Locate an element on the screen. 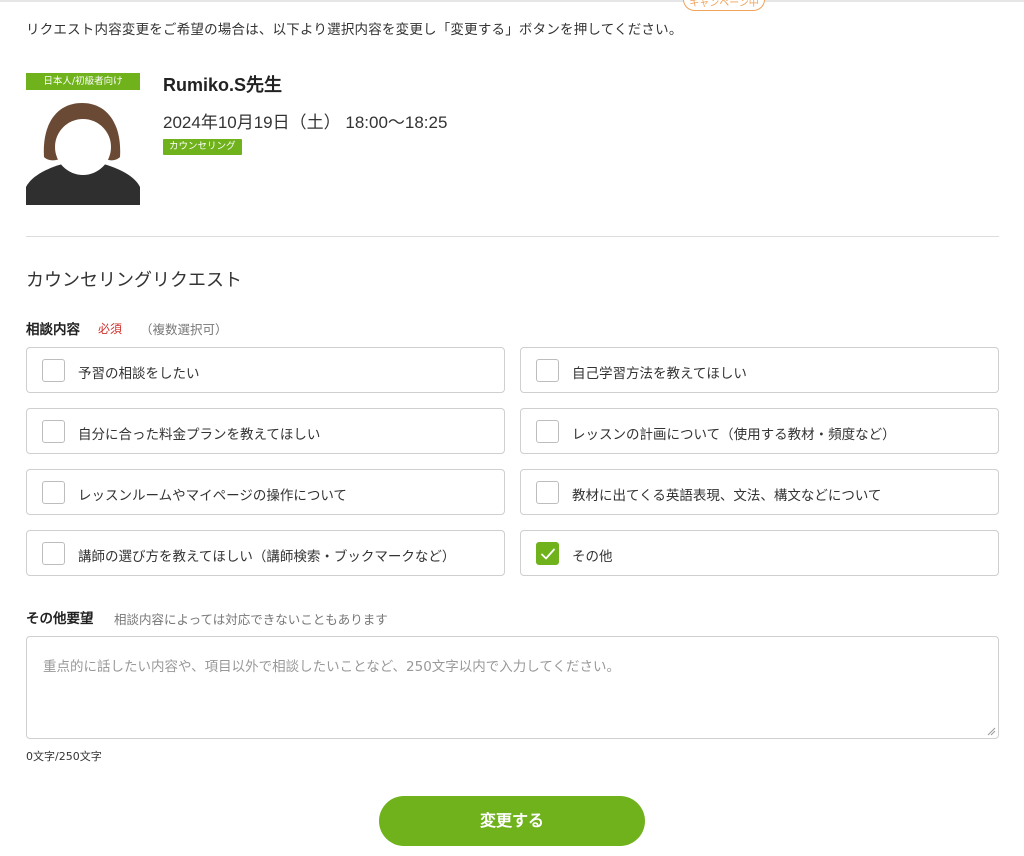 This screenshot has height=856, width=1024. topic-option: レッスンルームやマイページの操作について is located at coordinates (265, 492).